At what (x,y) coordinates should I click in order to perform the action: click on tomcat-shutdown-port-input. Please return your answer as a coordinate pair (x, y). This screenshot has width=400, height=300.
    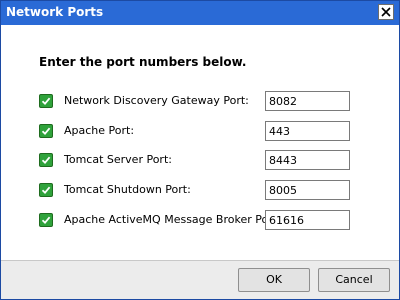
    Looking at the image, I should click on (307, 190).